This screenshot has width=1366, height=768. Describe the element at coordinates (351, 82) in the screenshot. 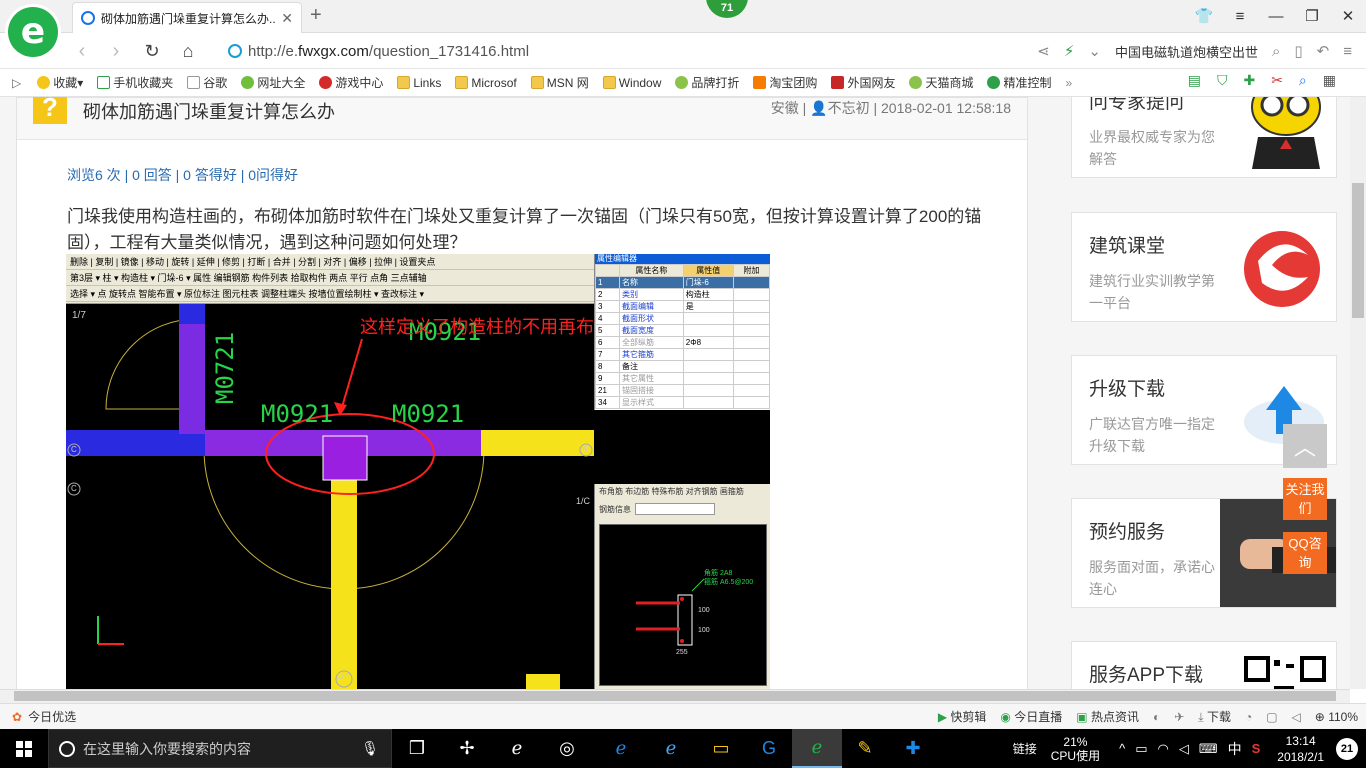

I see `bookmark-item: 游戏中心` at that location.